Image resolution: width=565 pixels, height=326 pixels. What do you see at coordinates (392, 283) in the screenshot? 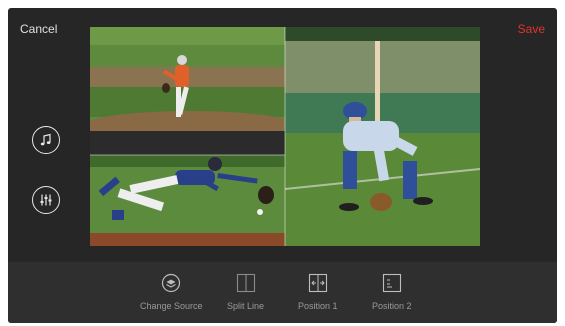
I see `position-2-icon` at bounding box center [392, 283].